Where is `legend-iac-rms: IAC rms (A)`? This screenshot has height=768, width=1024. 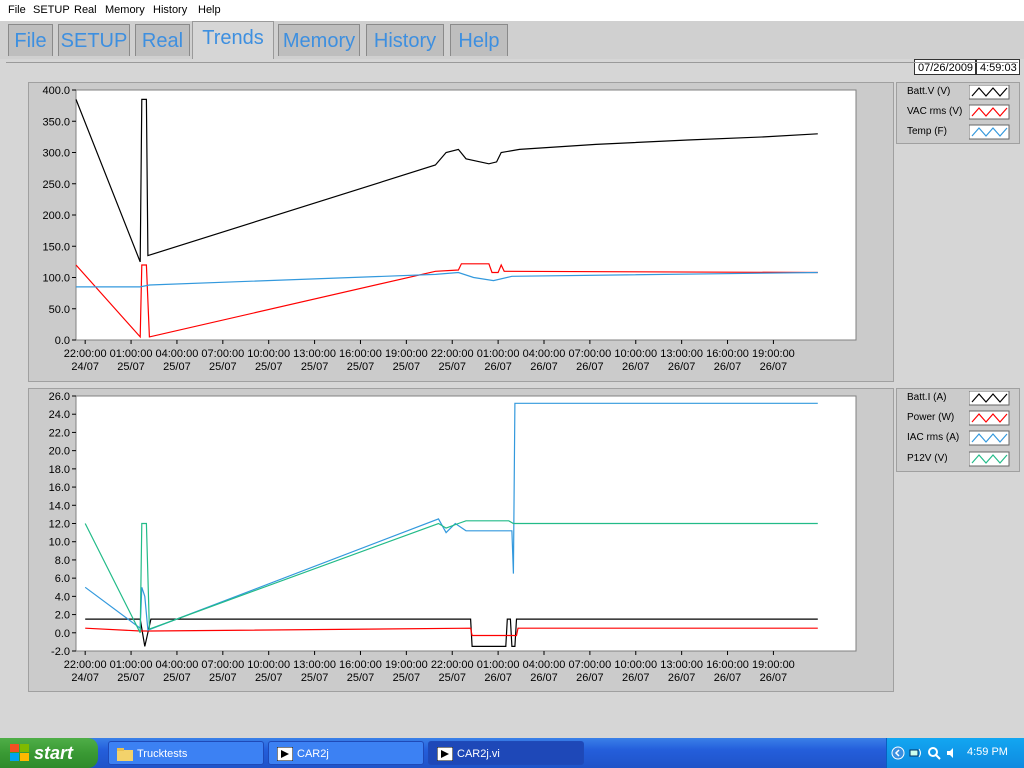 legend-iac-rms: IAC rms (A) is located at coordinates (933, 437).